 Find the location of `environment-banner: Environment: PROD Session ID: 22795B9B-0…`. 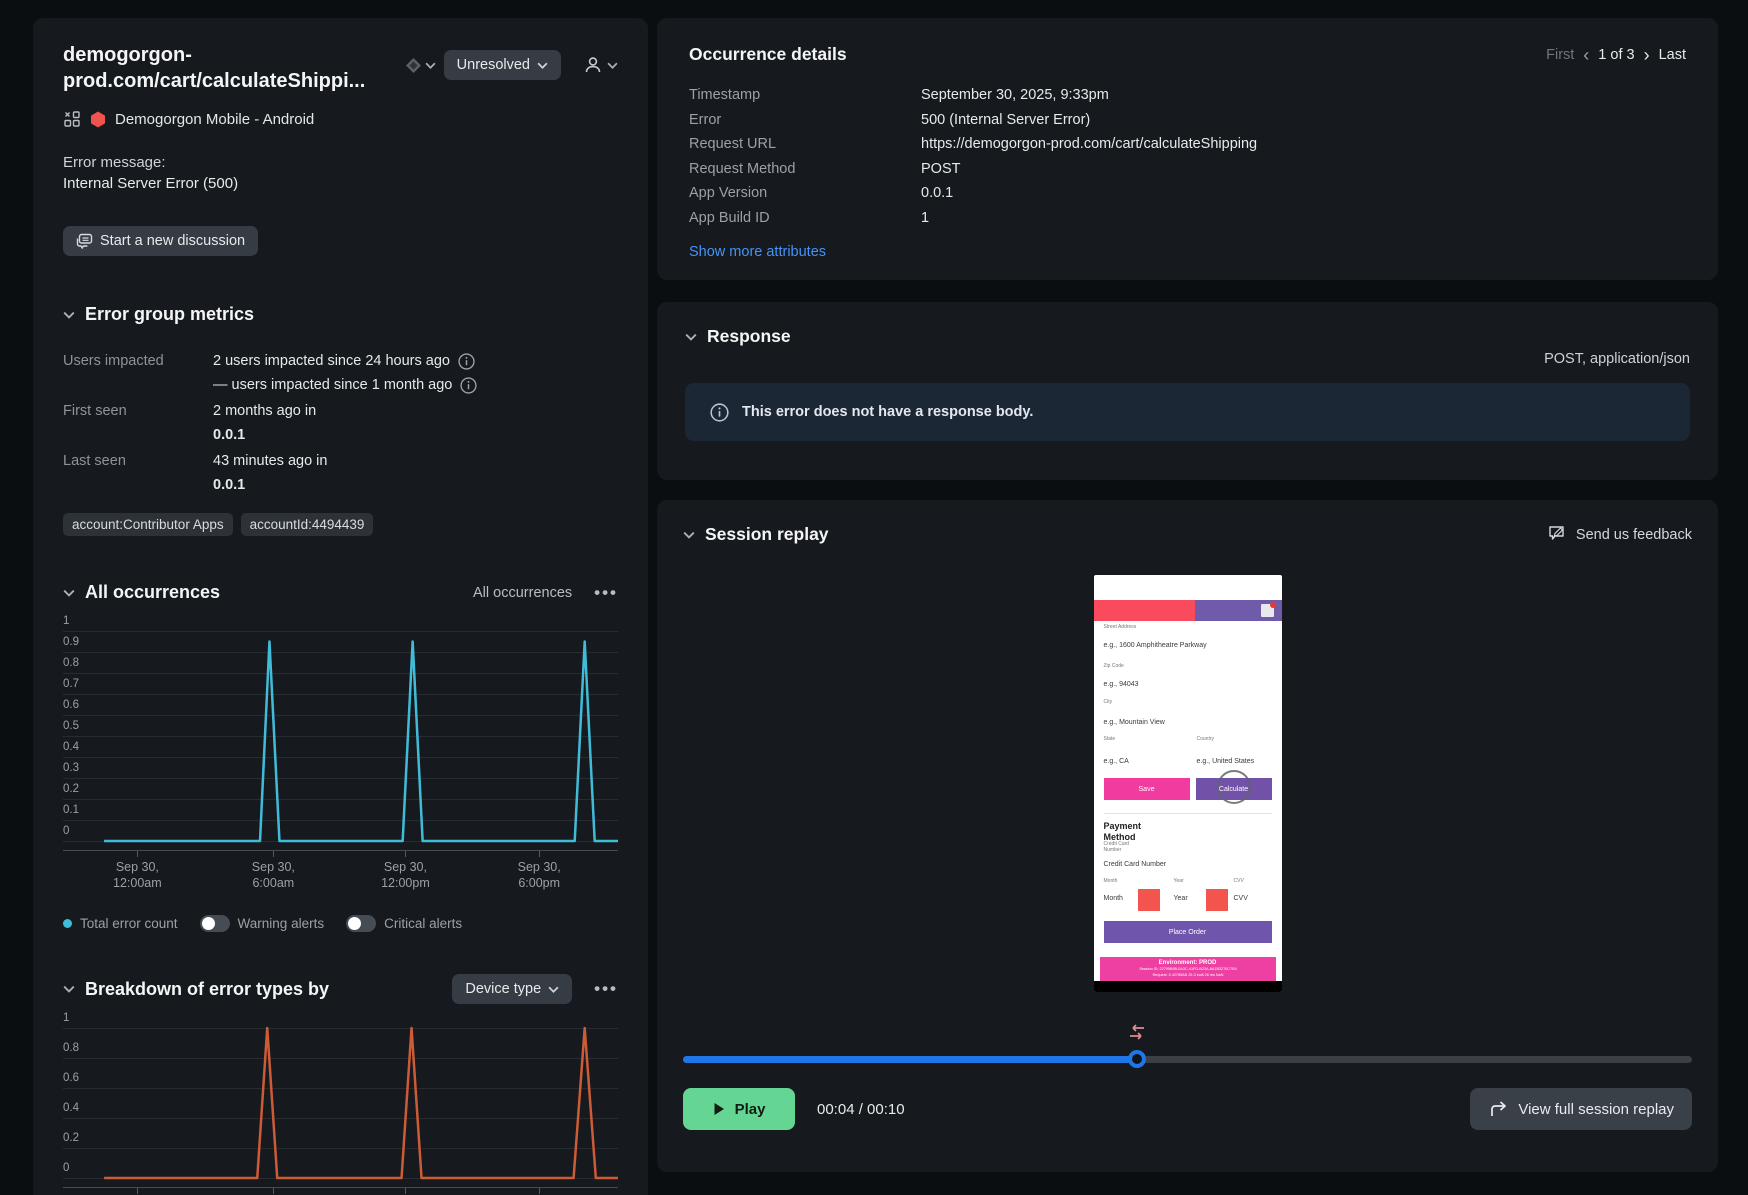

environment-banner: Environment: PROD Session ID: 22795B9B-0… is located at coordinates (1187, 969).